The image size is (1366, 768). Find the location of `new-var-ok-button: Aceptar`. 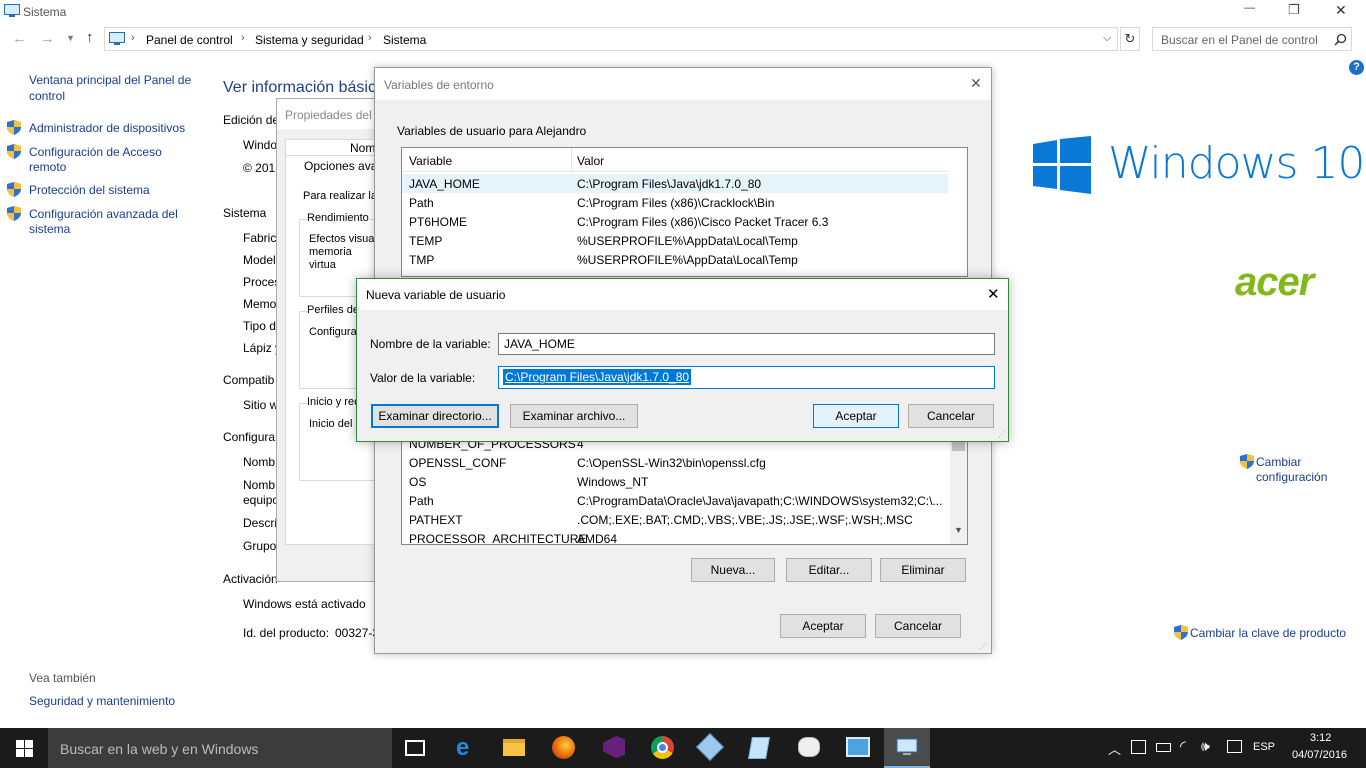

new-var-ok-button: Aceptar is located at coordinates (856, 416).